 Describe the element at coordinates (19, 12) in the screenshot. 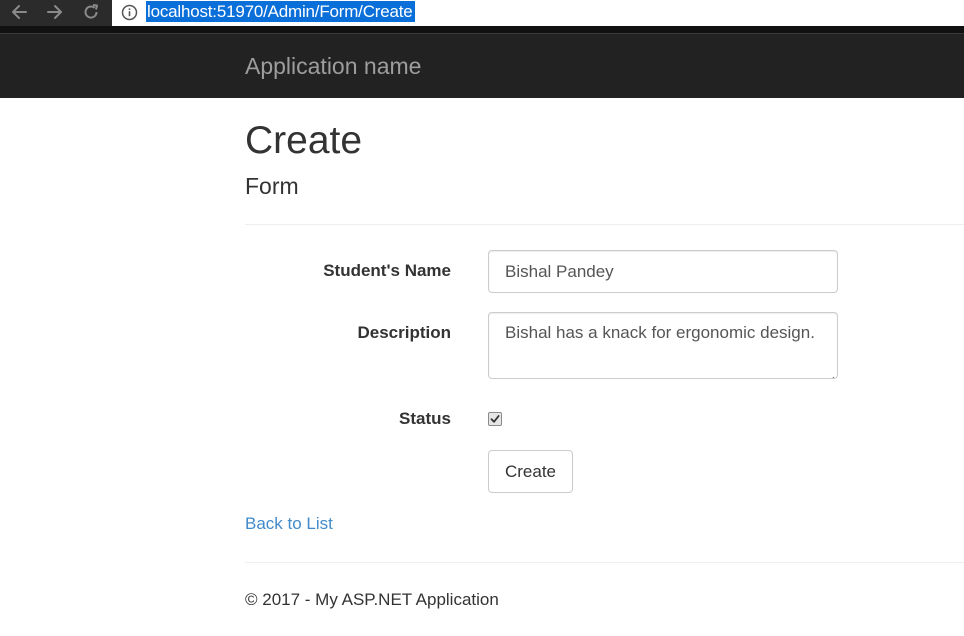

I see `back-arrow-icon` at that location.